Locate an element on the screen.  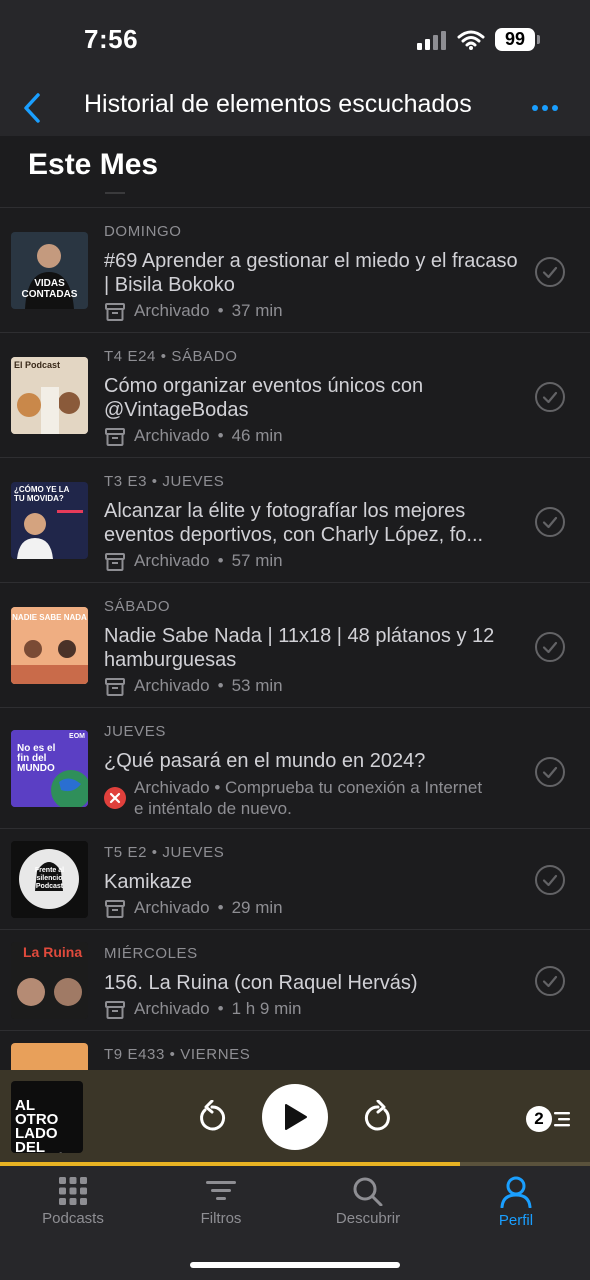
more-options-button is located at coordinates (545, 108).